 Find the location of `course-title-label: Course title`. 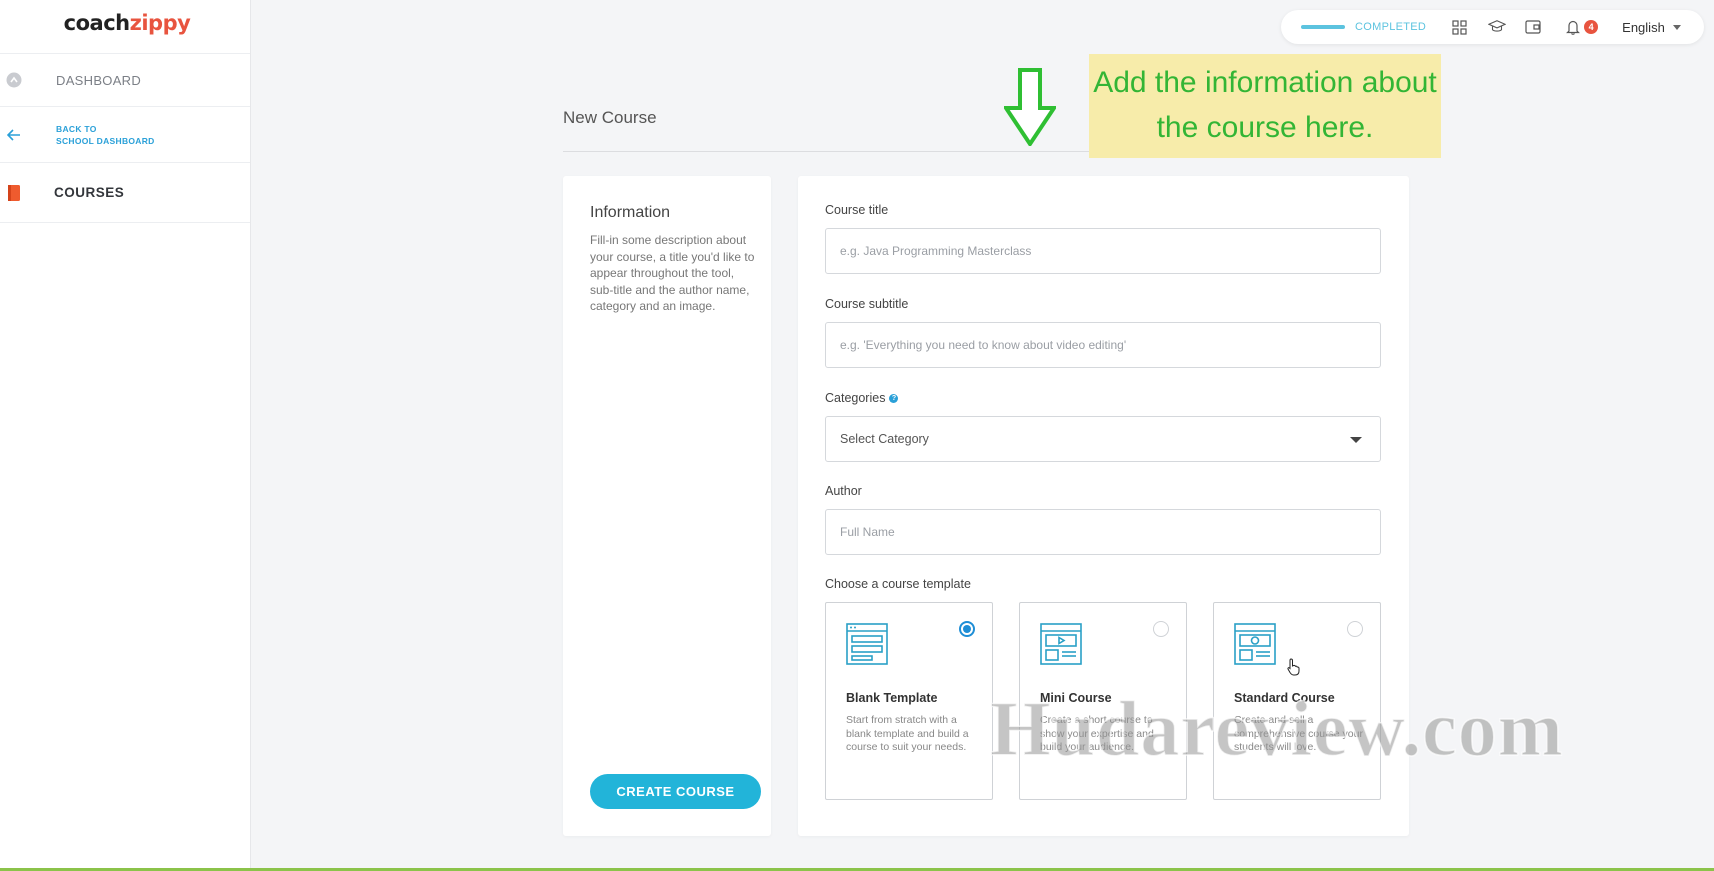

course-title-label: Course title is located at coordinates (857, 210).